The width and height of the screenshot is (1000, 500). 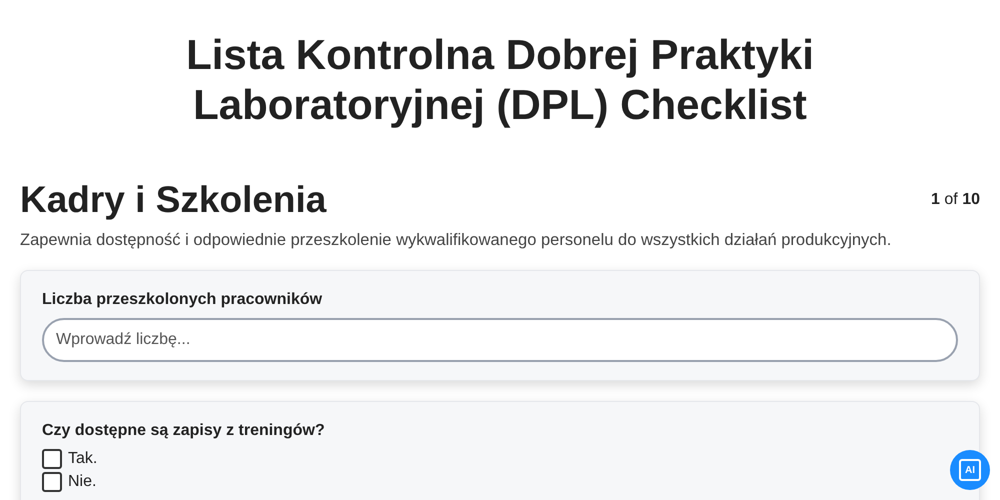 I want to click on section-description: Zapewnia dostępność i odpowiednie przeszkolenie wykwalifikowanego personelu do wszystkich działań produkcyjnych., so click(x=456, y=240).